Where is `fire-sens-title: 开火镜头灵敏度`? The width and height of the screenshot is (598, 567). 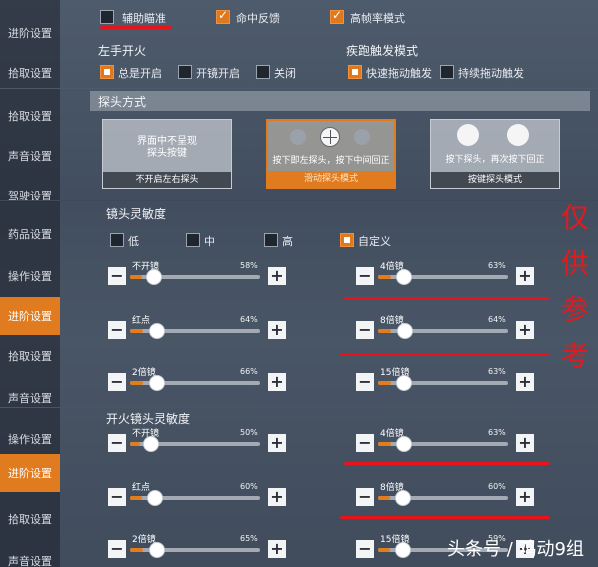
fire-sens-title: 开火镜头灵敏度 is located at coordinates (148, 419).